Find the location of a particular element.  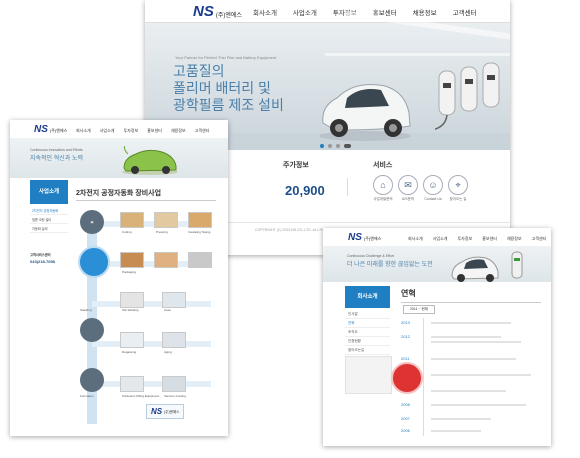

main-header: NS (주)엔에스 회사소개 사업소개 투자정보 홍보센터 채용정보 고객센터 is located at coordinates (327, 11).